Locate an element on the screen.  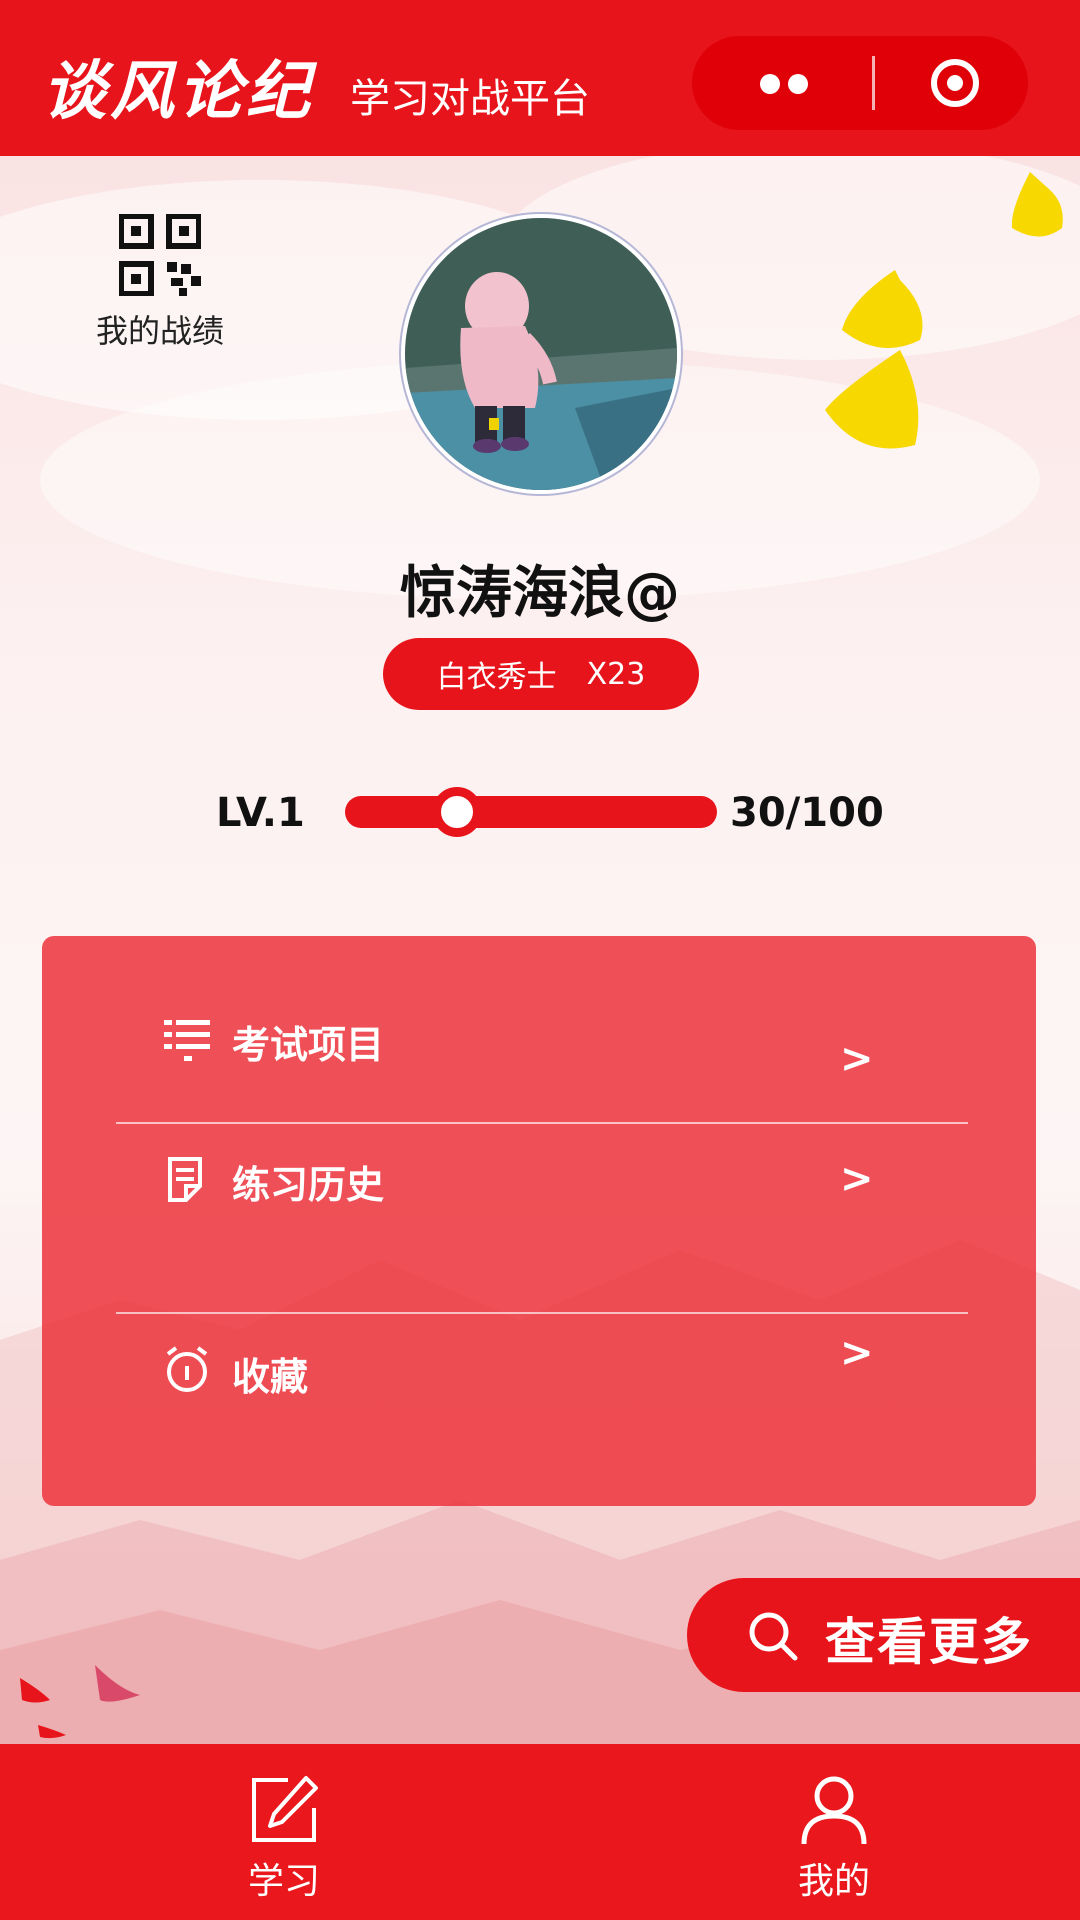
level-progress-value: 30/100 is located at coordinates (807, 813).